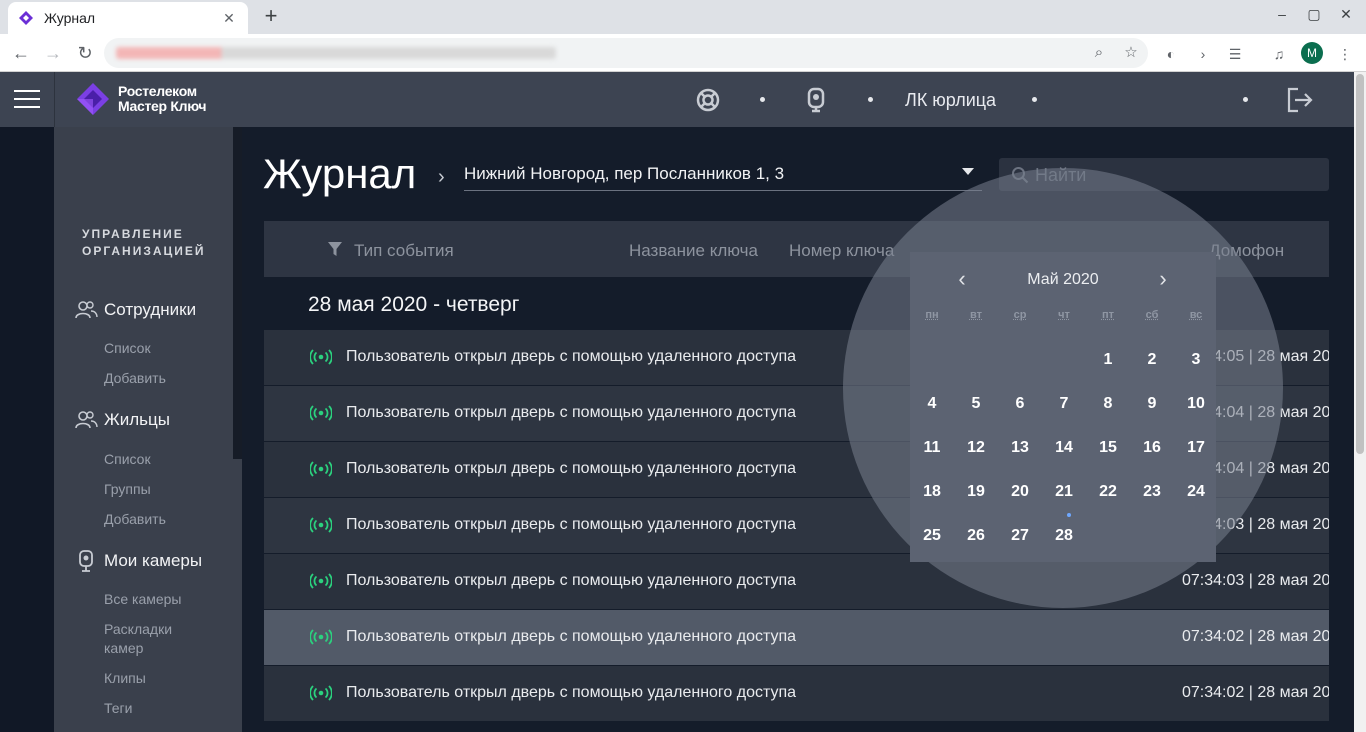 The height and width of the screenshot is (732, 1366). I want to click on calendar-day: 25, so click(932, 536).